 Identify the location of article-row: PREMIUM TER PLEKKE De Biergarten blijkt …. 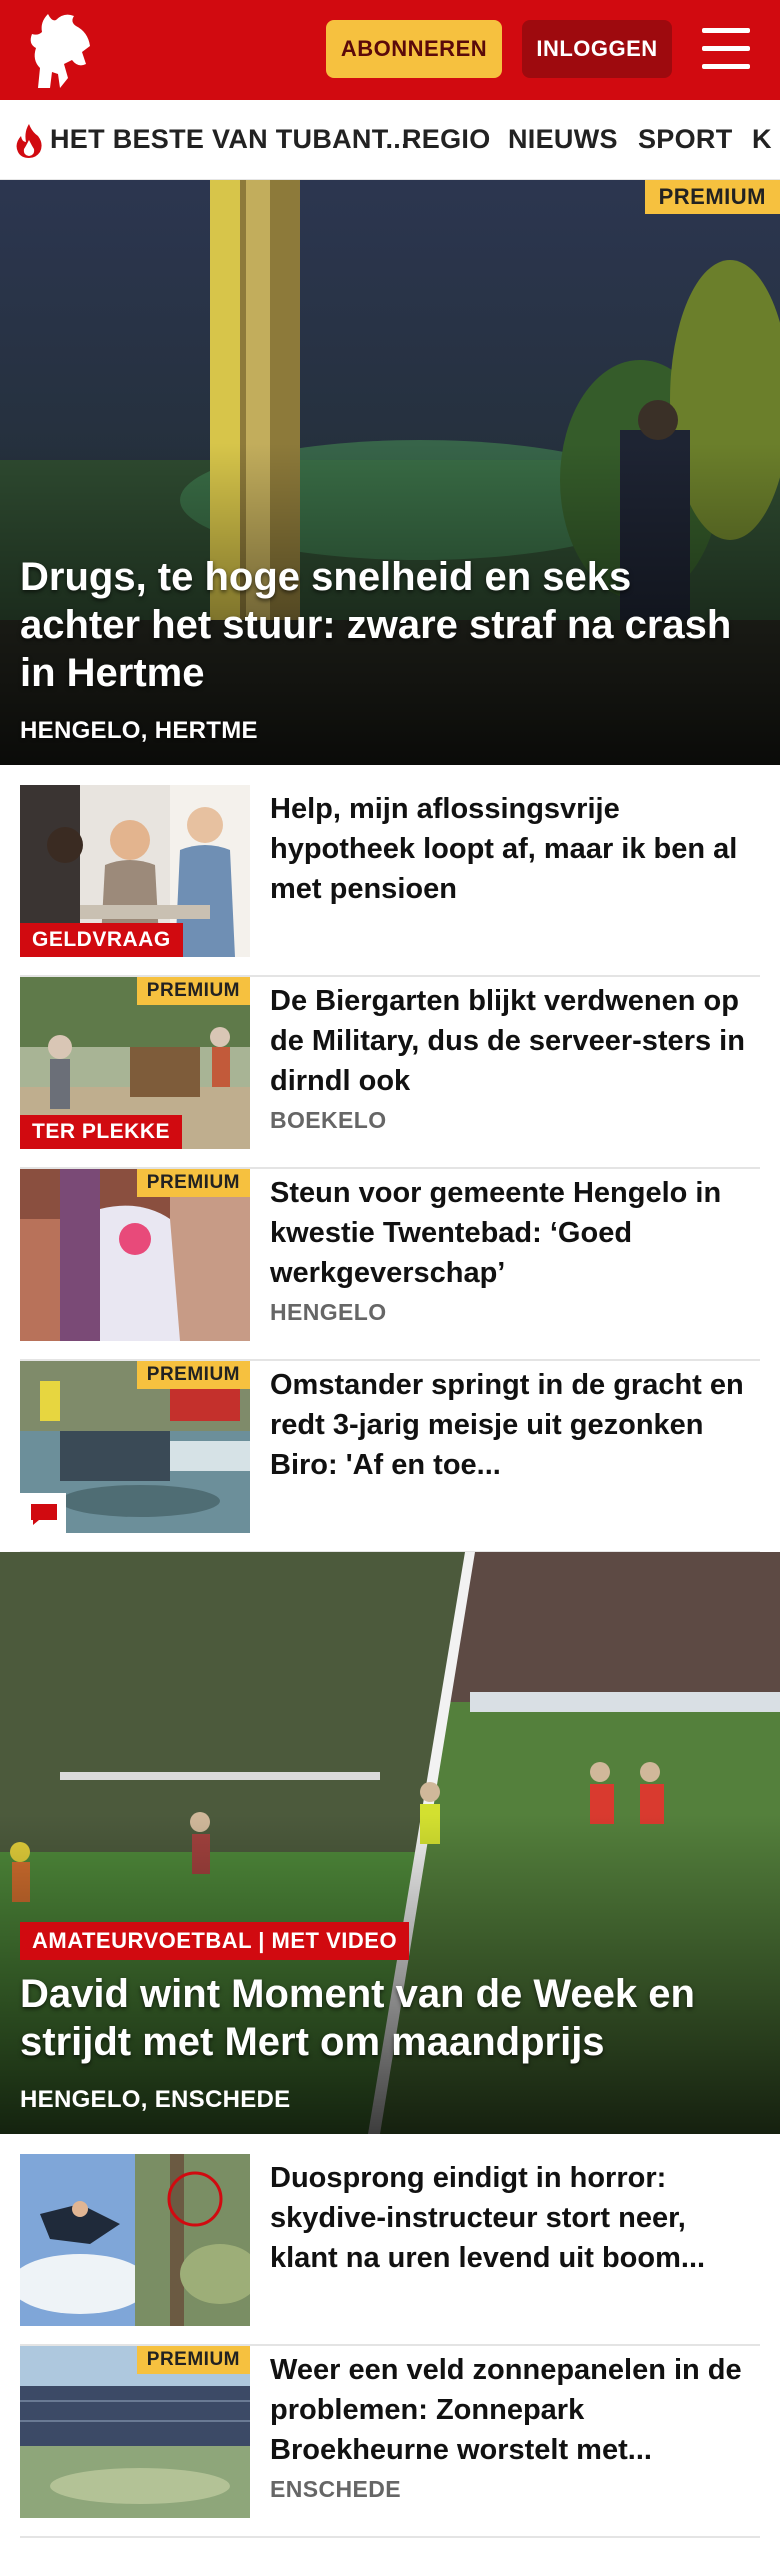
(390, 1073).